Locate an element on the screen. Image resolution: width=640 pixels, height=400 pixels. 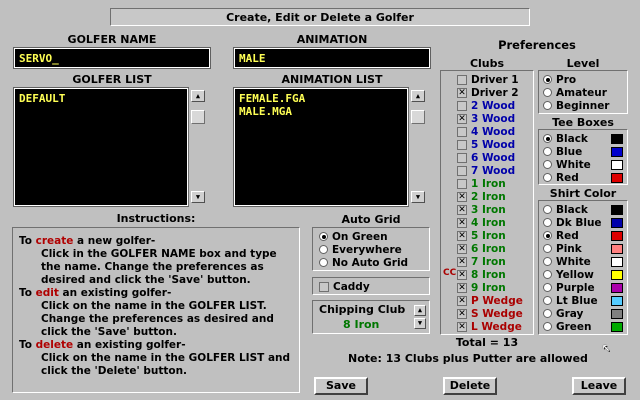
club-name: 3 Iron is located at coordinates (488, 209).